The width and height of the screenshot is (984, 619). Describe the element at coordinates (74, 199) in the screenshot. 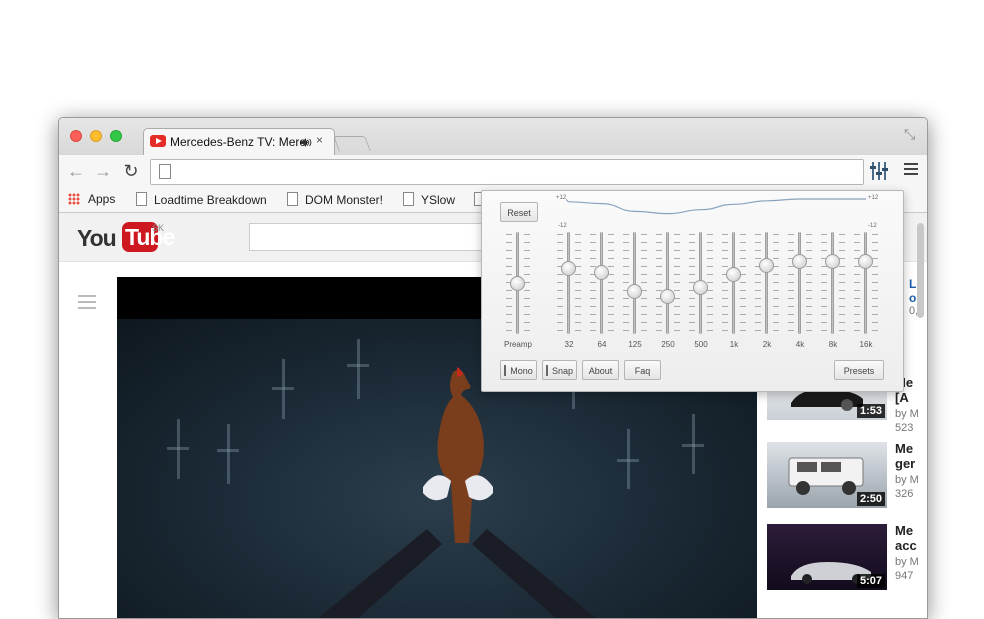

I see `apps-icon` at that location.